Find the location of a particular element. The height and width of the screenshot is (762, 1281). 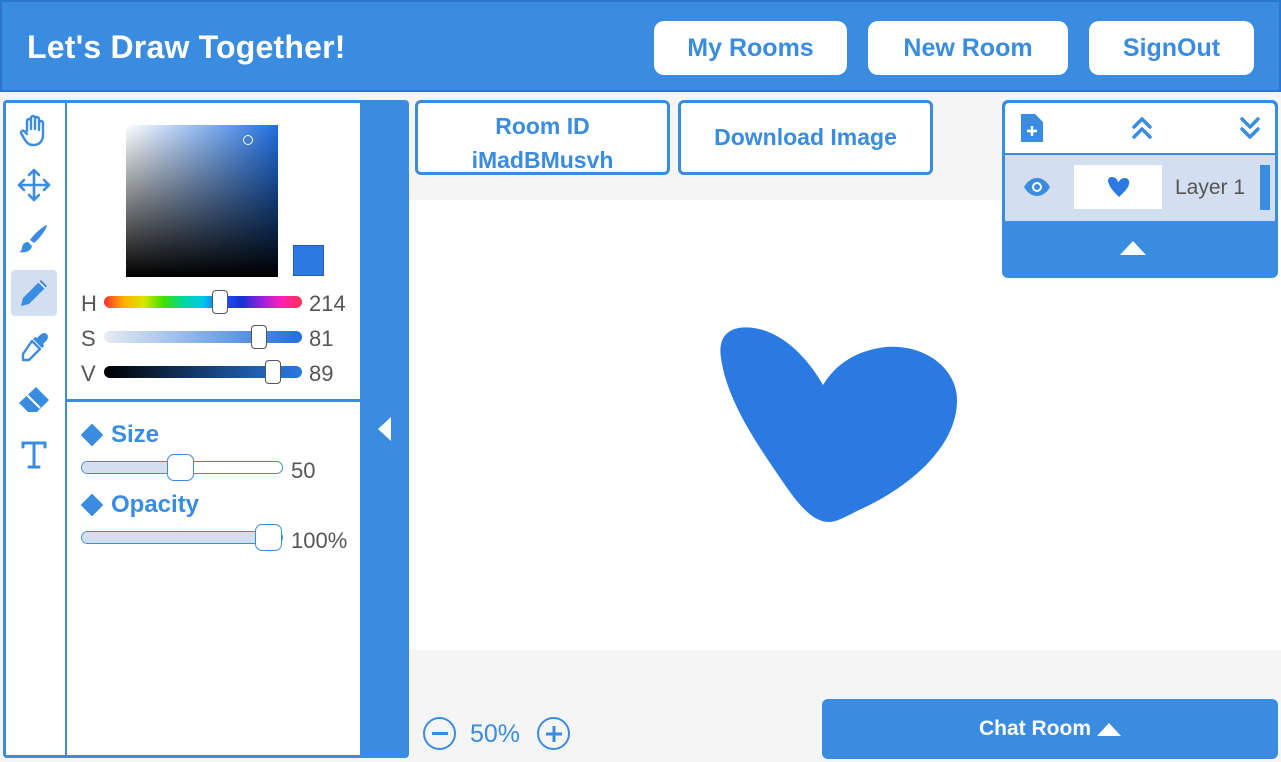

opacity-label: Opacity is located at coordinates (155, 504).